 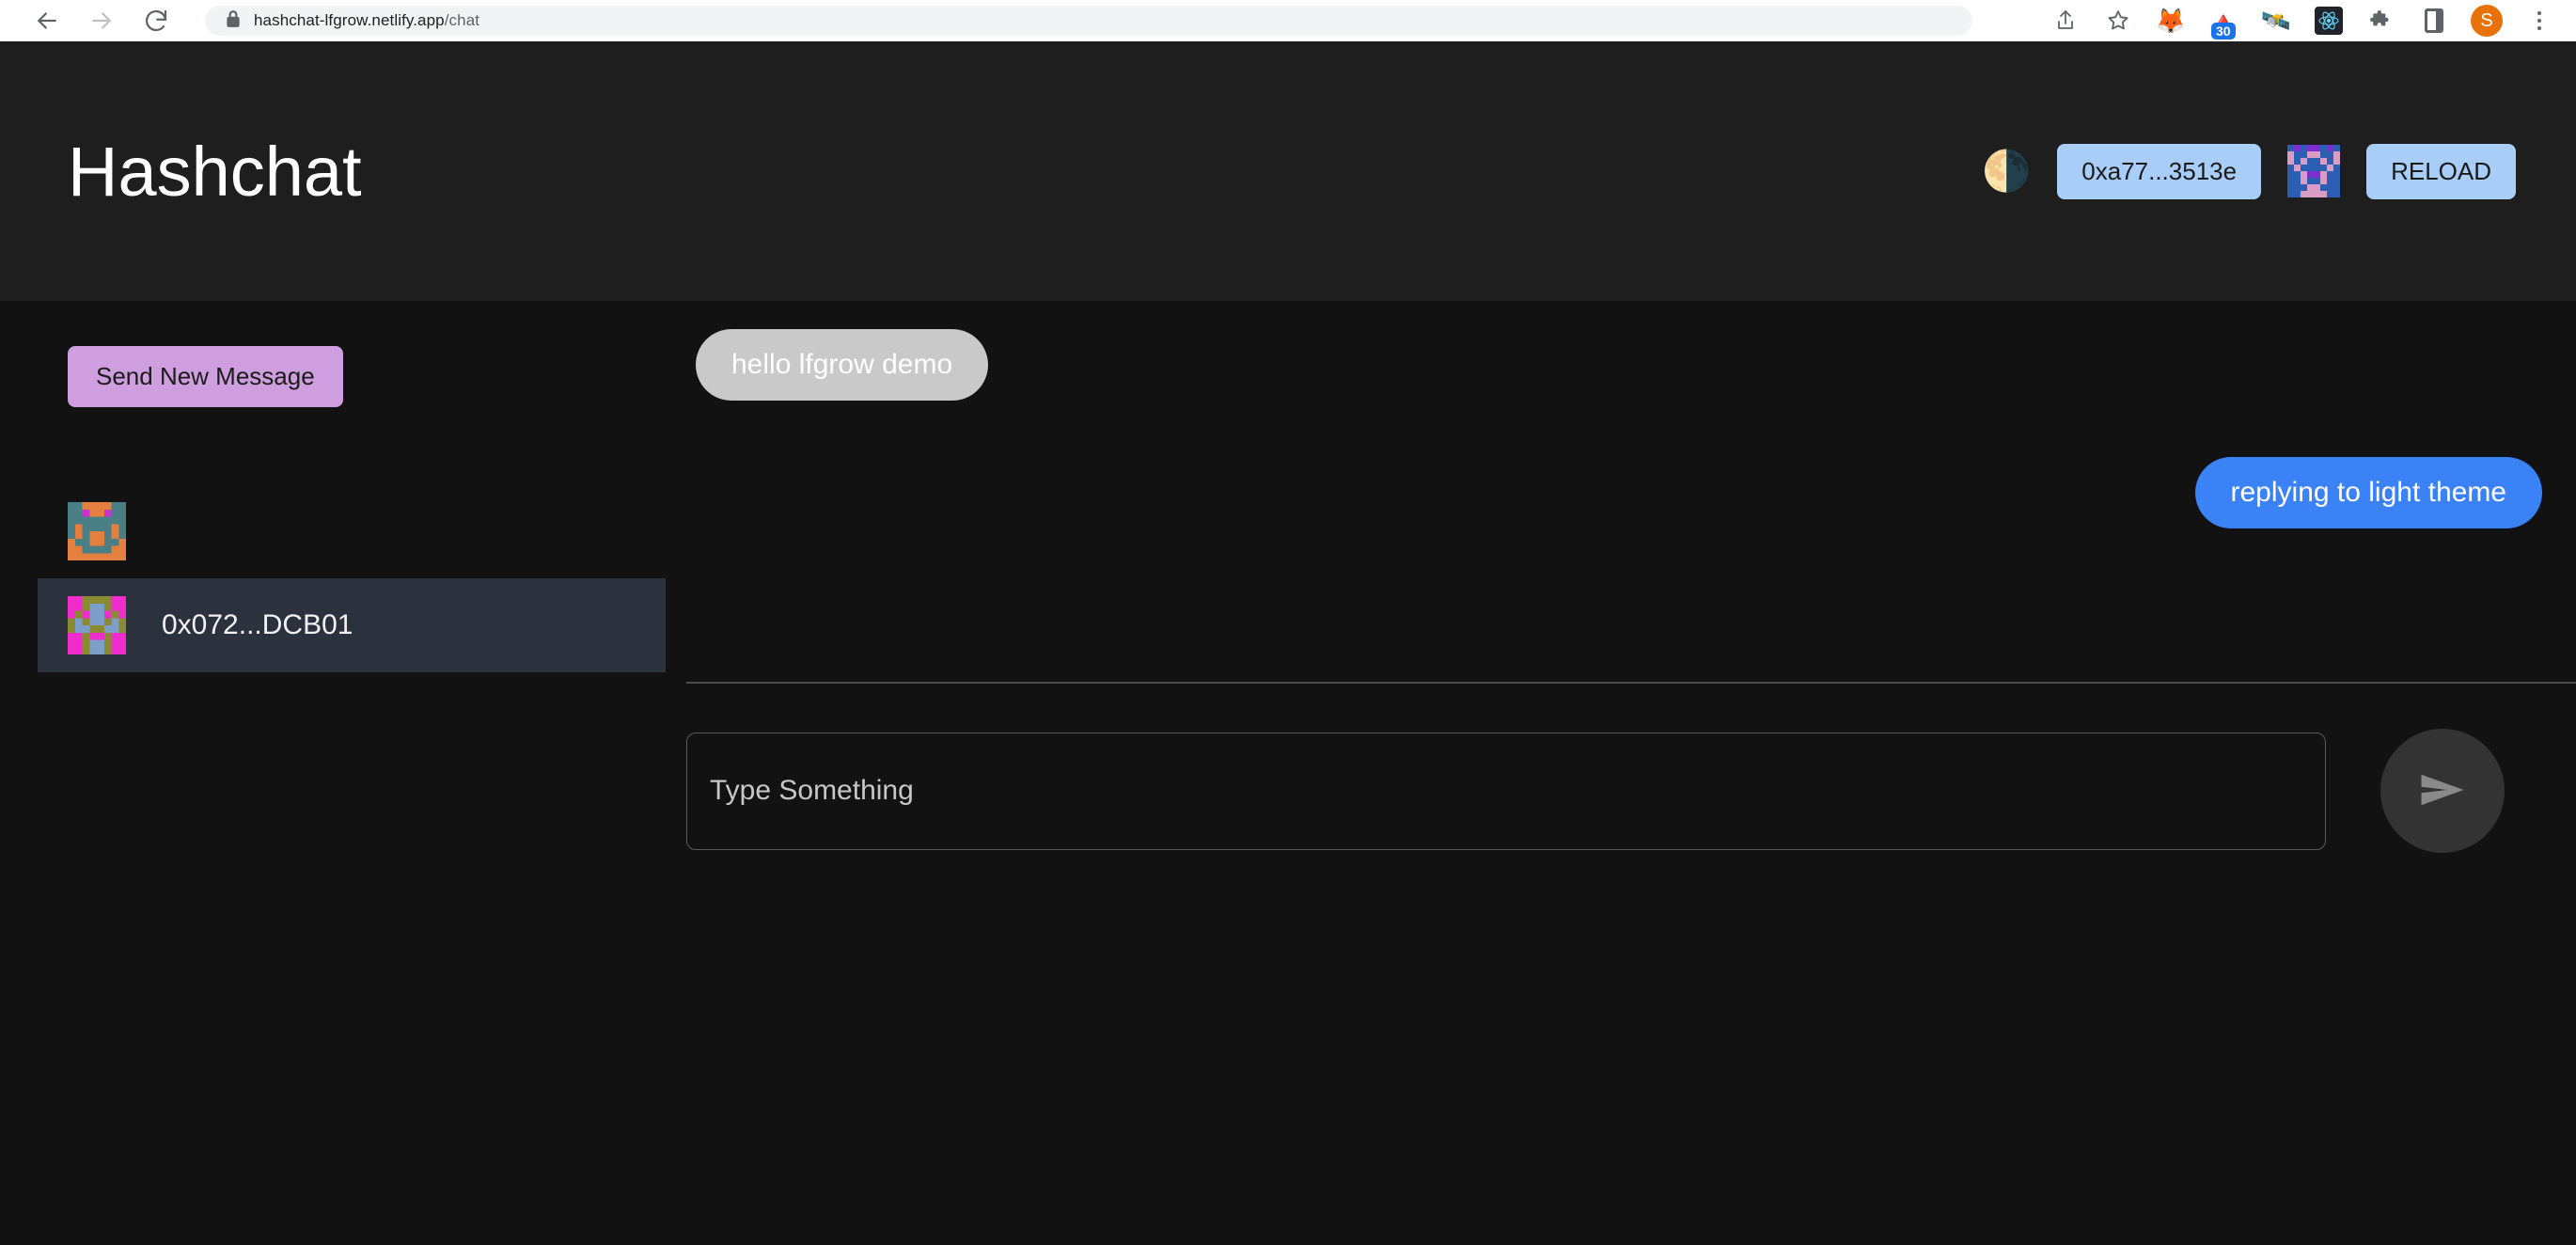 What do you see at coordinates (2329, 21) in the screenshot?
I see `react-devtools-icon` at bounding box center [2329, 21].